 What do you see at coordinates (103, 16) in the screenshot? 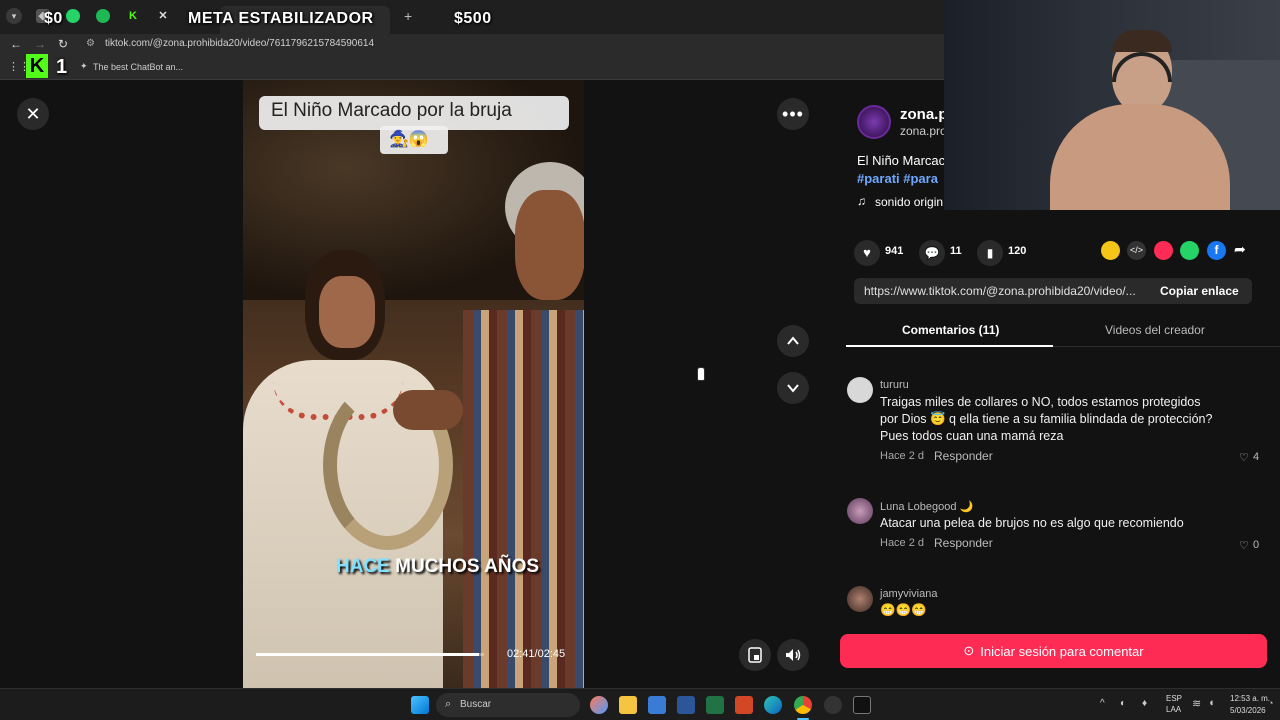
I see `spotify-icon` at bounding box center [103, 16].